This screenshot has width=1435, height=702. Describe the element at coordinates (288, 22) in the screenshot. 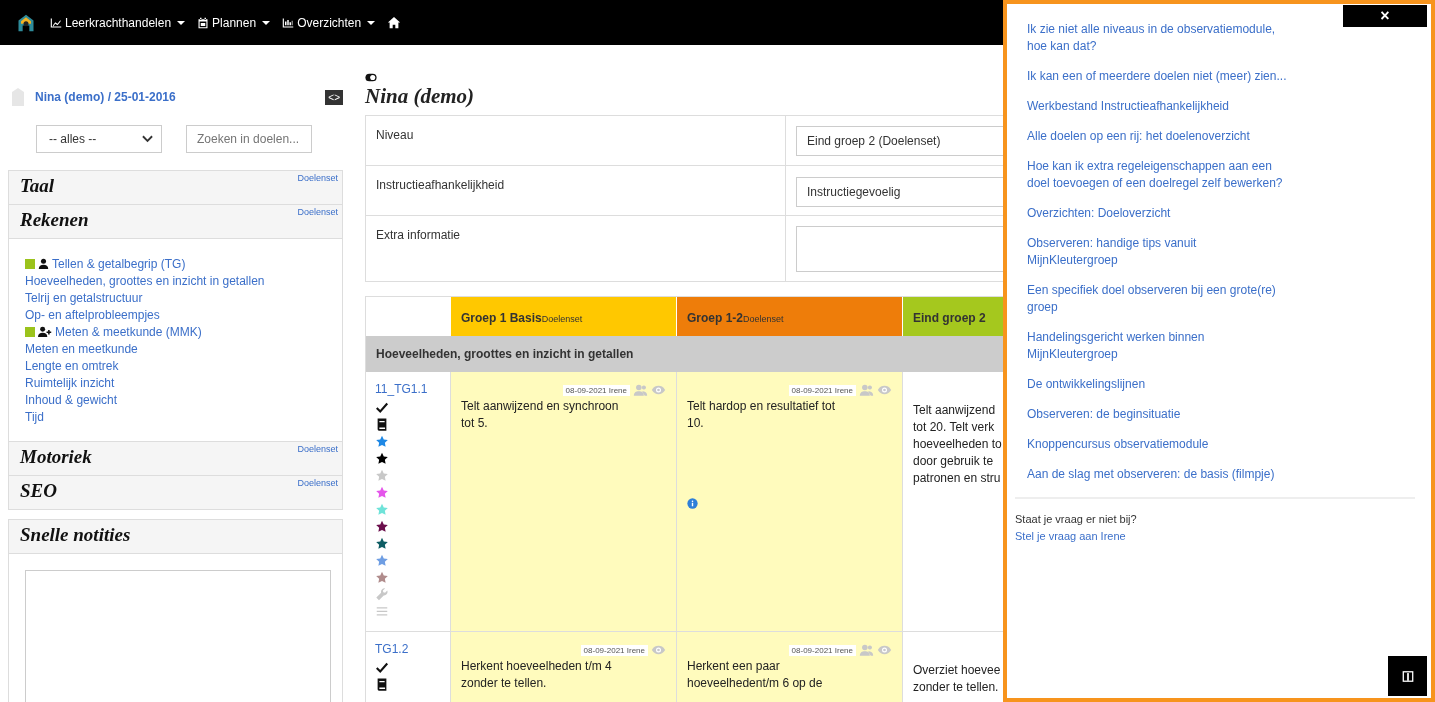

I see `bar-chart-icon` at that location.